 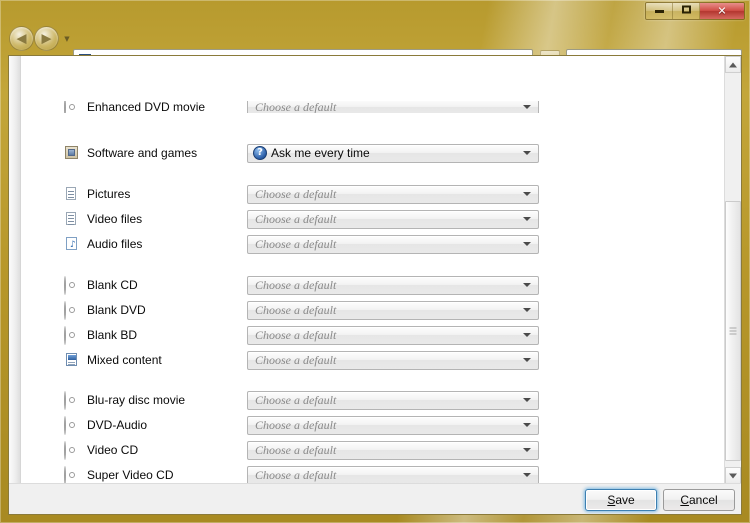 I want to click on mixed-content-icon, so click(x=71, y=359).